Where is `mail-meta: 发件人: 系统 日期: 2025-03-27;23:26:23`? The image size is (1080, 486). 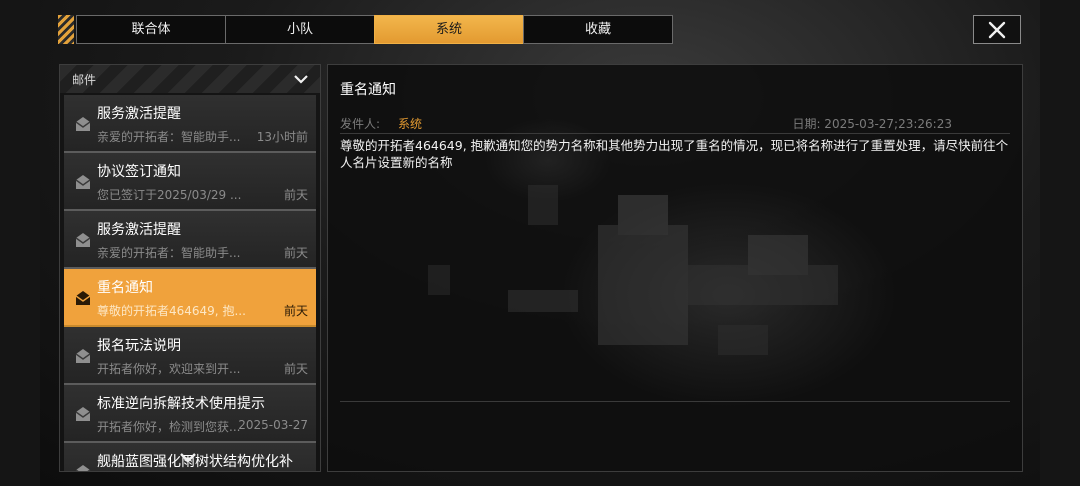 mail-meta: 发件人: 系统 日期: 2025-03-27;23:26:23 is located at coordinates (675, 125).